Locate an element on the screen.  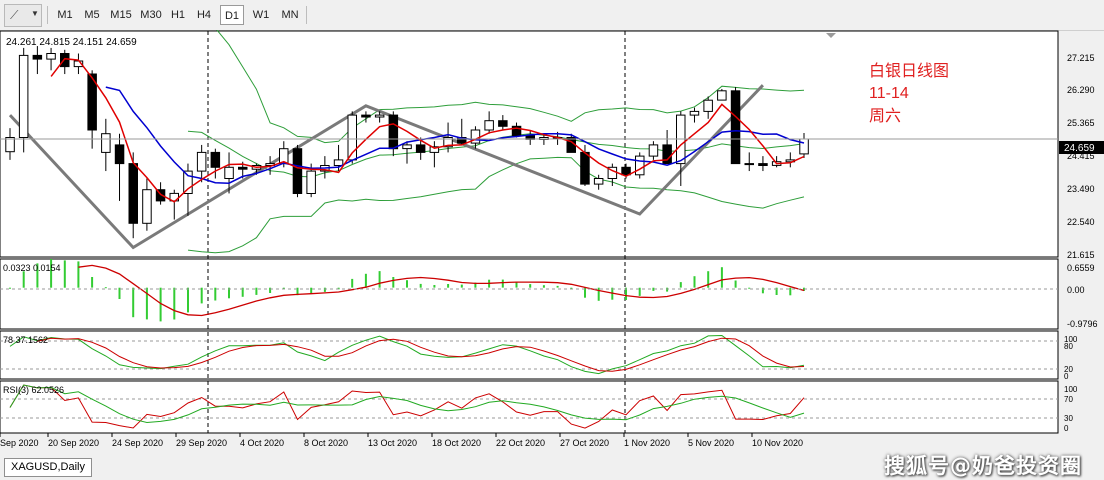
macd-tick: 0.00 is located at coordinates (1076, 290).